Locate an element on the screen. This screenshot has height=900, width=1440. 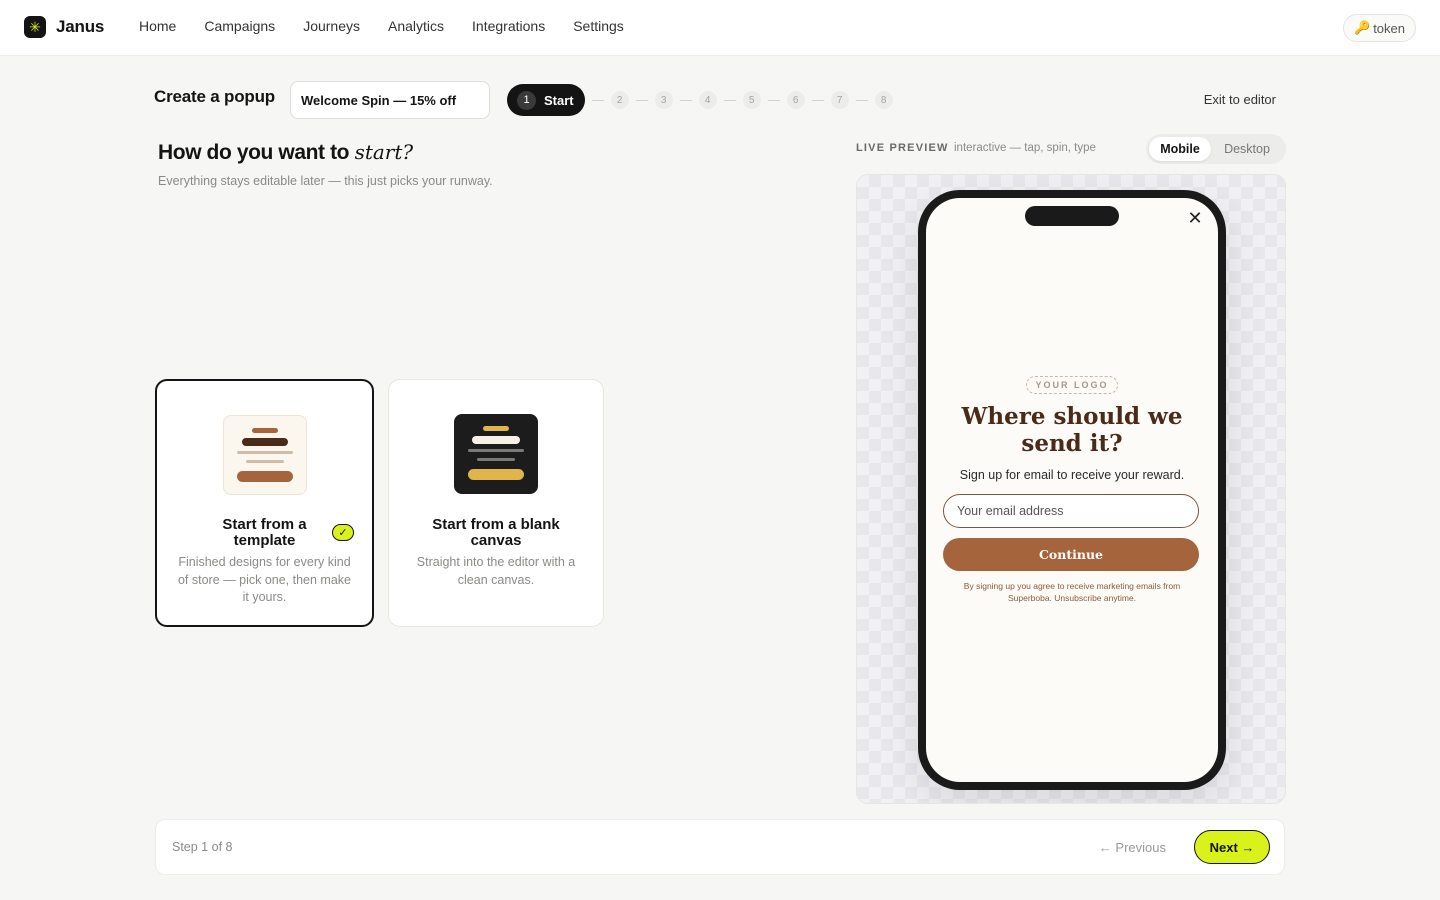
logo-placeholder: YOUR LOGO is located at coordinates (1072, 385).